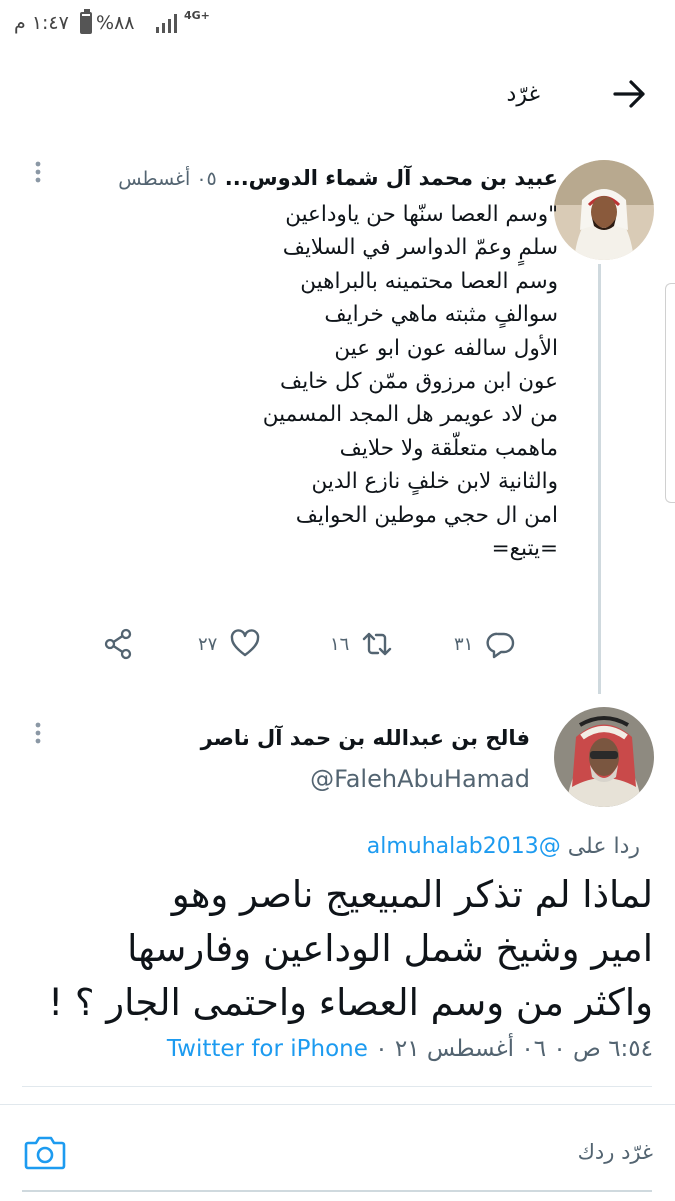 The image size is (675, 1201). What do you see at coordinates (365, 738) in the screenshot?
I see `author-name: فالح بن عبدالله بن حمد آل ناصر` at bounding box center [365, 738].